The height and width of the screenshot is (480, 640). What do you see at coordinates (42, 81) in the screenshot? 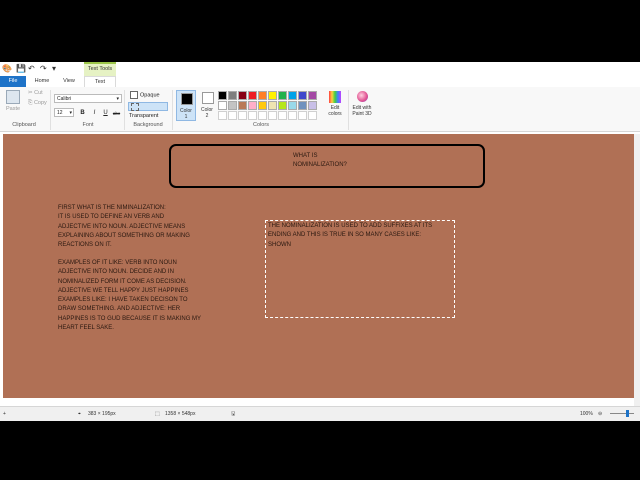
I see `tab-home: Home` at bounding box center [42, 81].